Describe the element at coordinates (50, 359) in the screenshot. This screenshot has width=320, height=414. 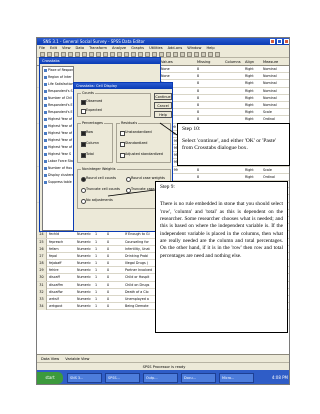
I see `tab-data-view: Data View` at that location.